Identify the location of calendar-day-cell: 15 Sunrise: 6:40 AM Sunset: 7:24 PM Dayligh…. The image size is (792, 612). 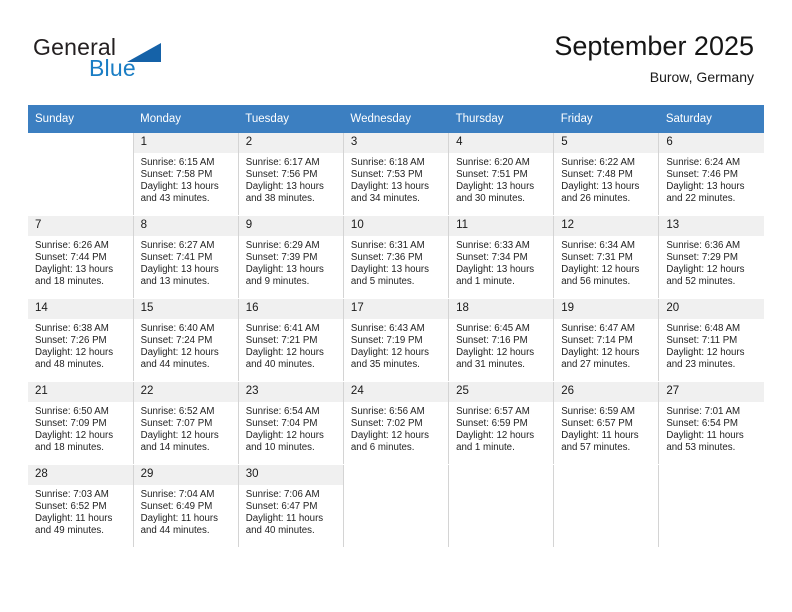
(185, 340).